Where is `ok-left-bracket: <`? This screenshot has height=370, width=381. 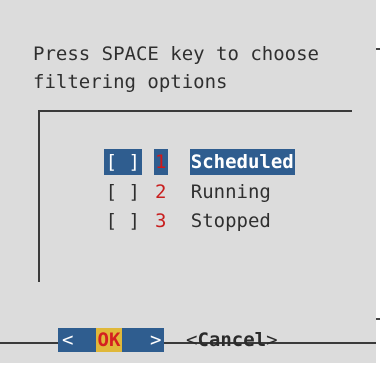
ok-left-bracket: < is located at coordinates (68, 340).